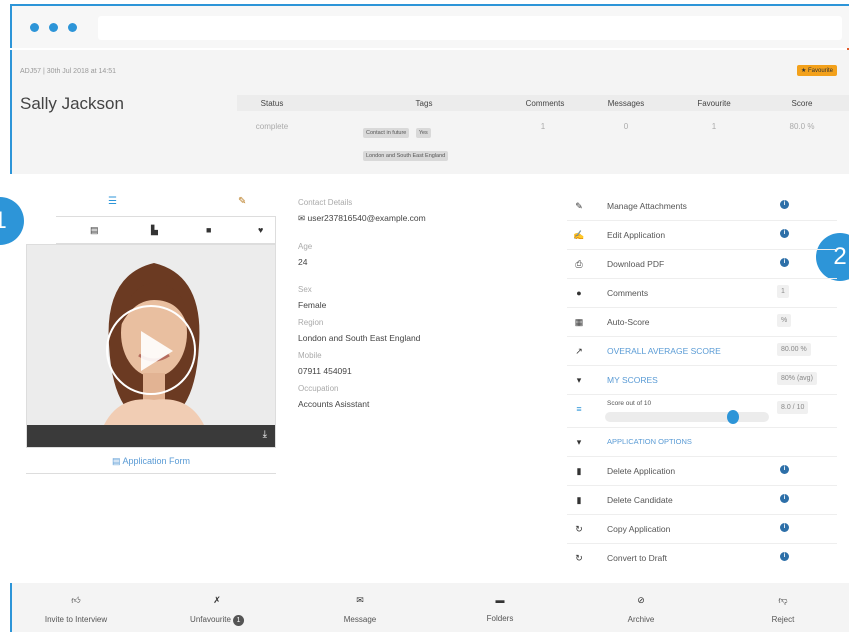  Describe the element at coordinates (636, 264) in the screenshot. I see `download-pdf-label: Download PDF` at that location.